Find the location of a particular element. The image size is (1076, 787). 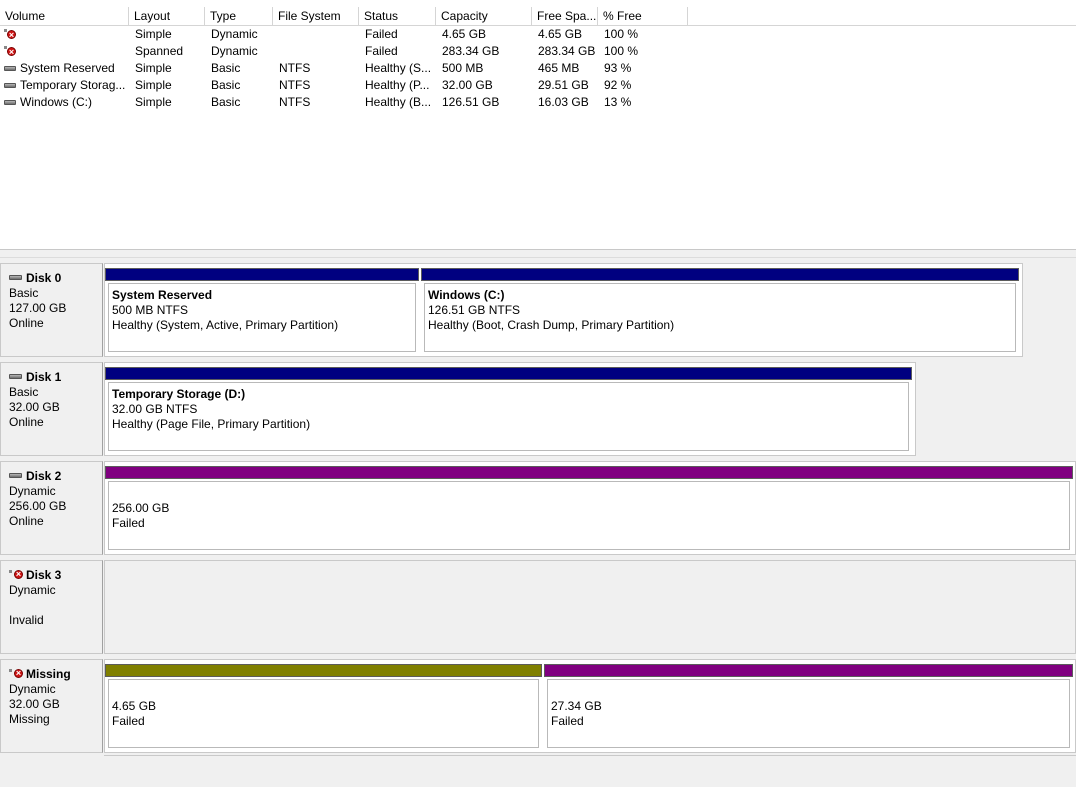

disk-name: Disk 0 is located at coordinates (44, 277).